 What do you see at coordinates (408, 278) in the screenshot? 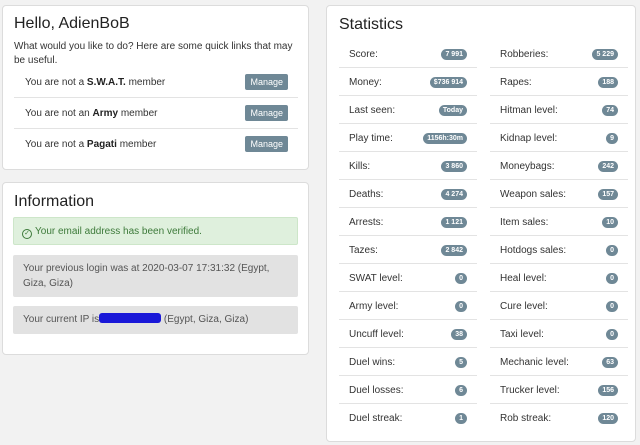
I see `stat-row: SWAT level: 0` at bounding box center [408, 278].